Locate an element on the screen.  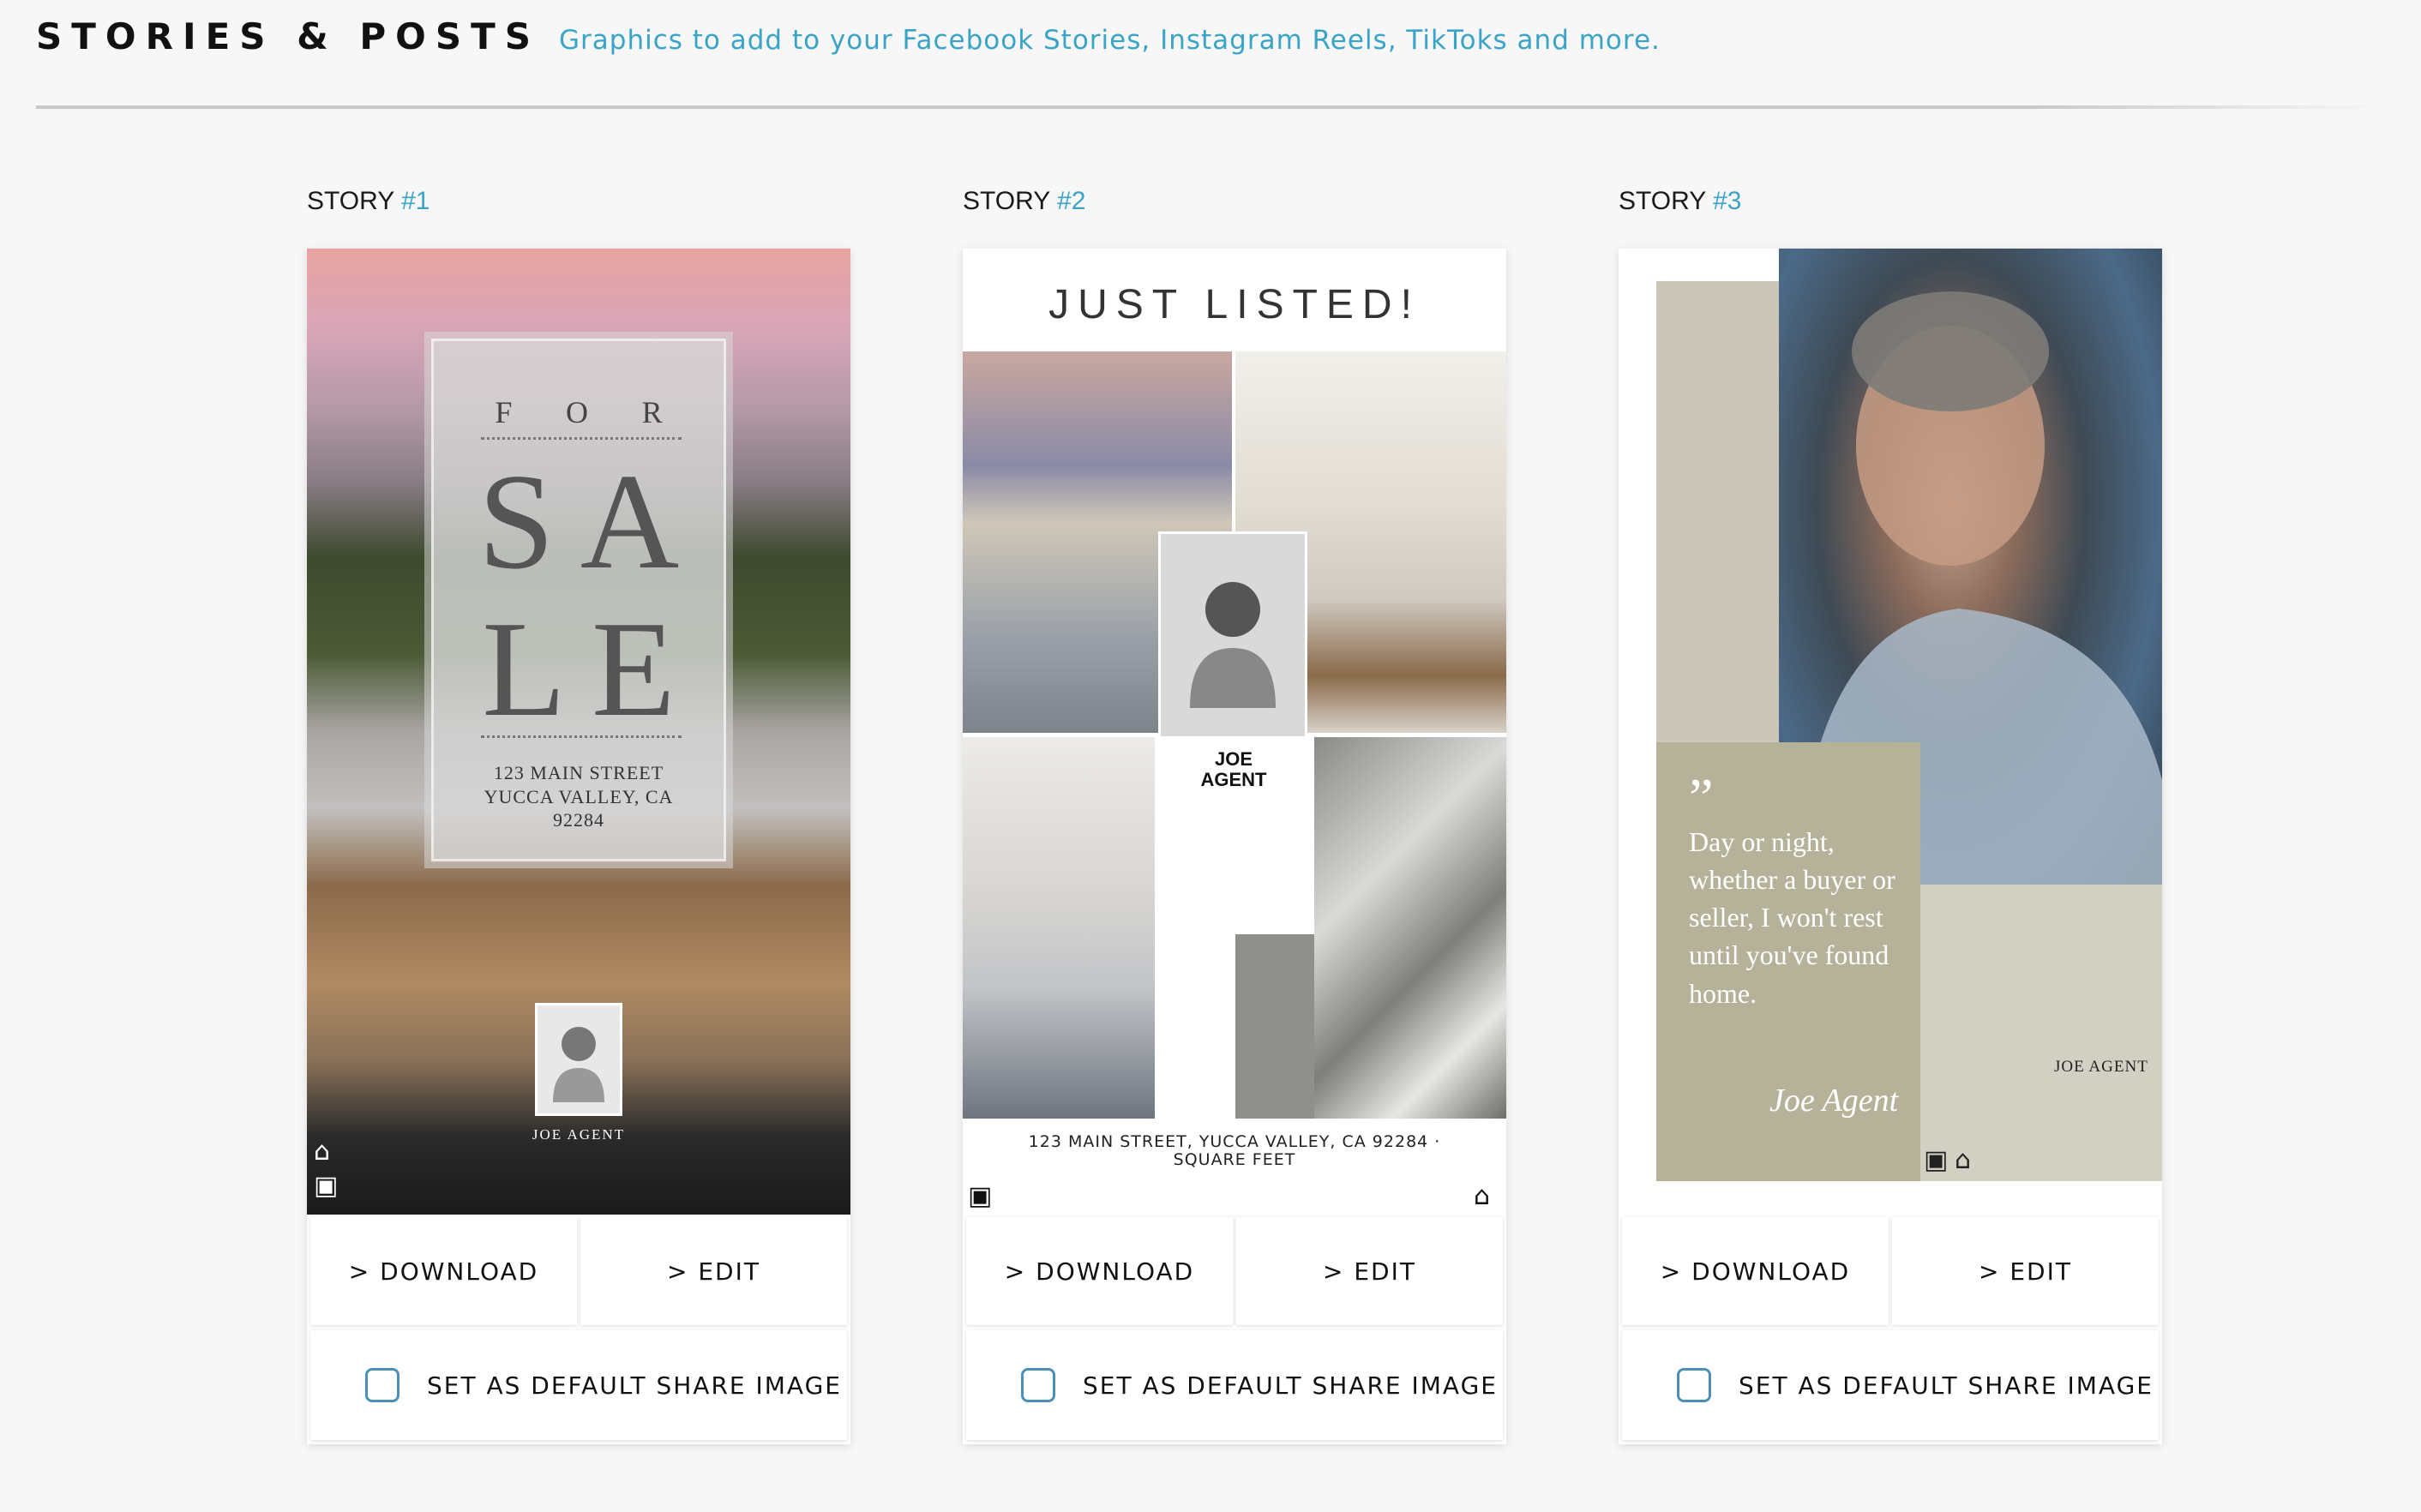
floor-plan-3d-part is located at coordinates (1274, 1026).